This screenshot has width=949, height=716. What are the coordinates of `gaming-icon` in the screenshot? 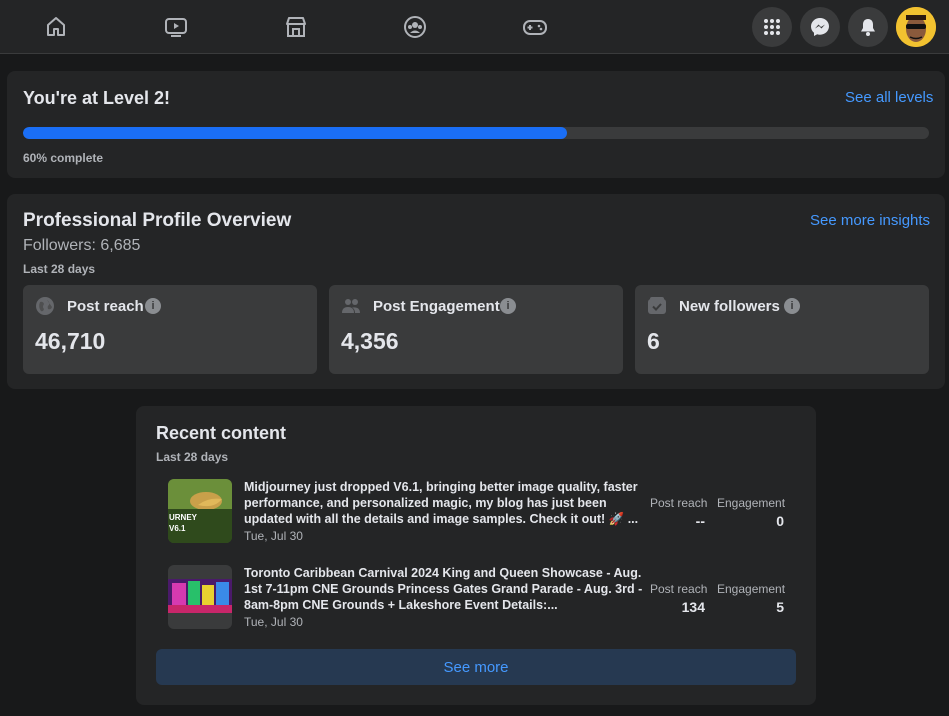 It's located at (535, 27).